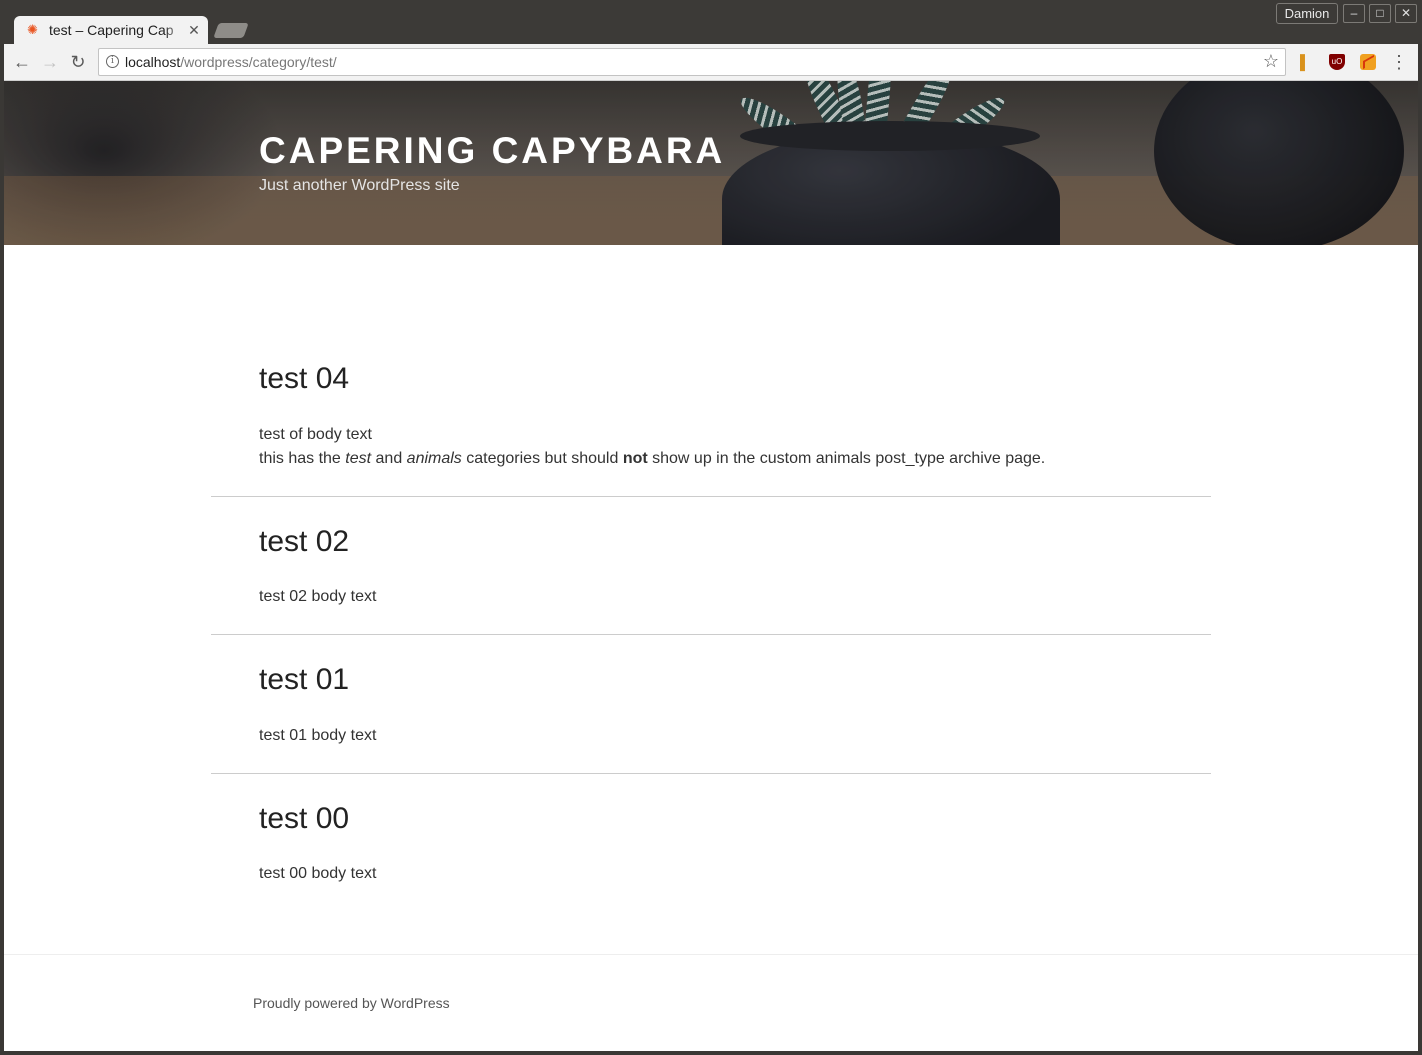 Image resolution: width=1422 pixels, height=1055 pixels. Describe the element at coordinates (351, 1003) in the screenshot. I see `footer-credit-link: Proudly powered by WordPress` at that location.